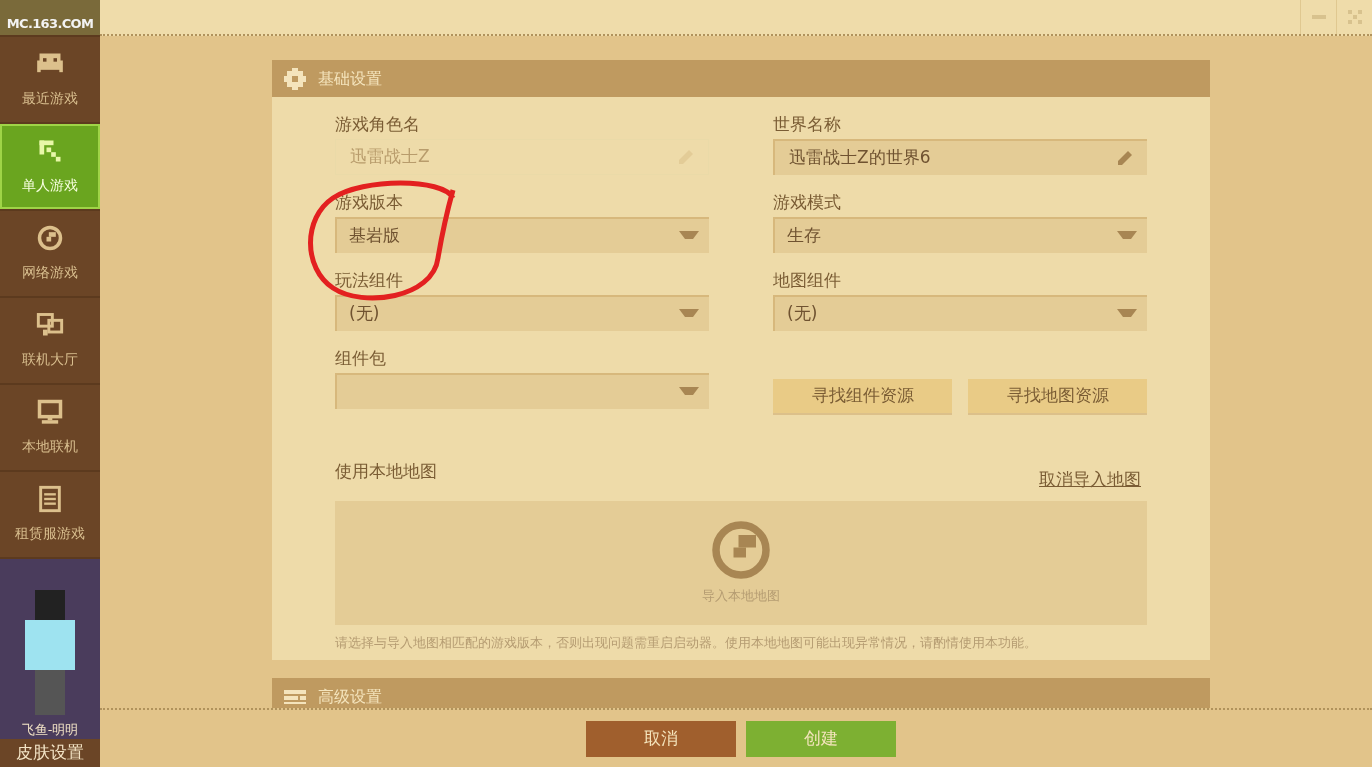  Describe the element at coordinates (1090, 480) in the screenshot. I see `cancel-import-link: 取消导入地图` at that location.